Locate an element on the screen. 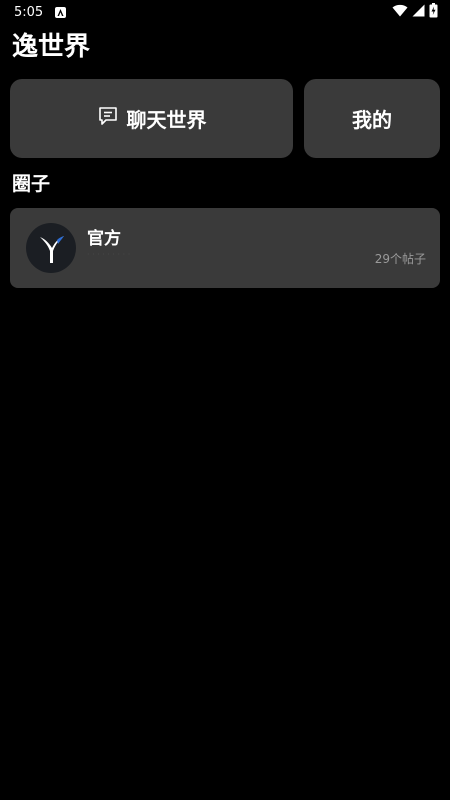 This screenshot has height=800, width=450. circle-card: 官方 · · · · · · · · · 29个帖子 is located at coordinates (225, 248).